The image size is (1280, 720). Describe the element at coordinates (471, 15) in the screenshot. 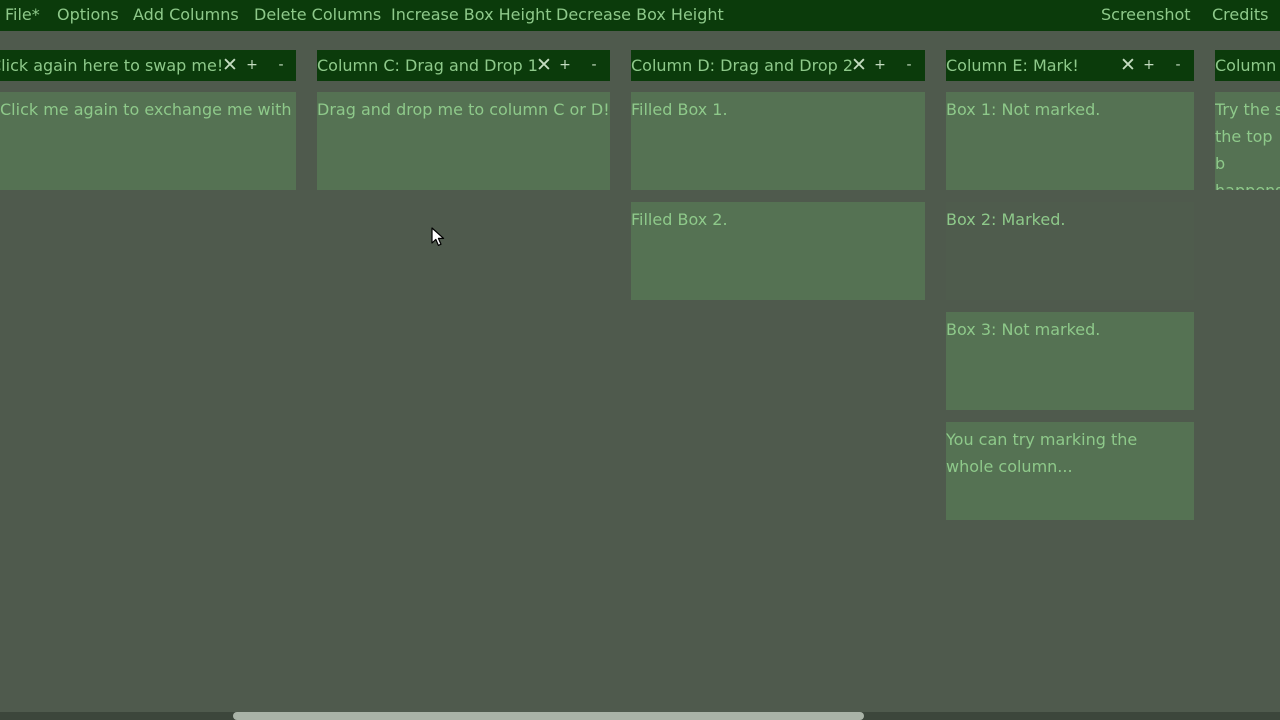

I see `menu-increase-box-height: Increase Box Height` at that location.